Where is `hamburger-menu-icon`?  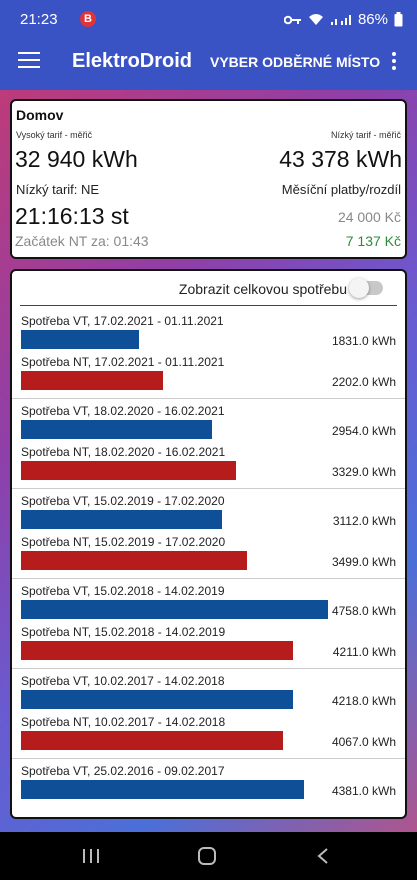
hamburger-menu-icon is located at coordinates (29, 62).